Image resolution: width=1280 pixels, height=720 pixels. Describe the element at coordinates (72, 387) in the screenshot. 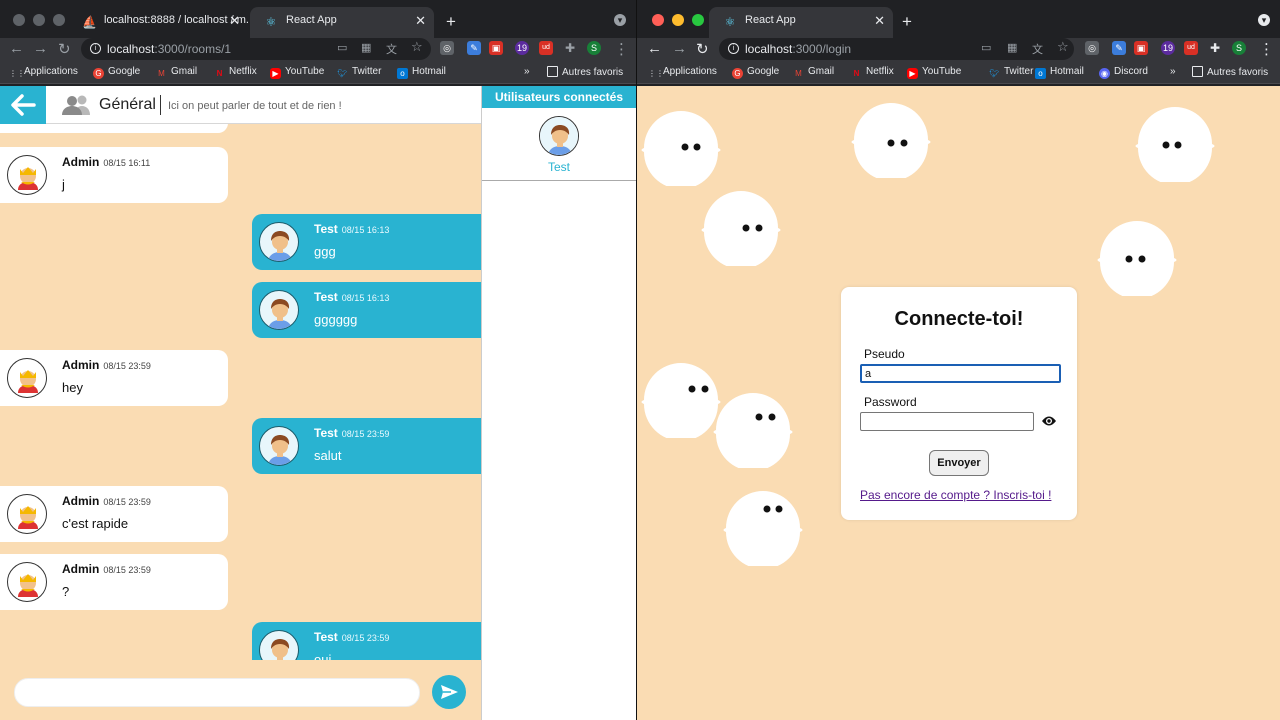

I see `message-text: hey` at that location.